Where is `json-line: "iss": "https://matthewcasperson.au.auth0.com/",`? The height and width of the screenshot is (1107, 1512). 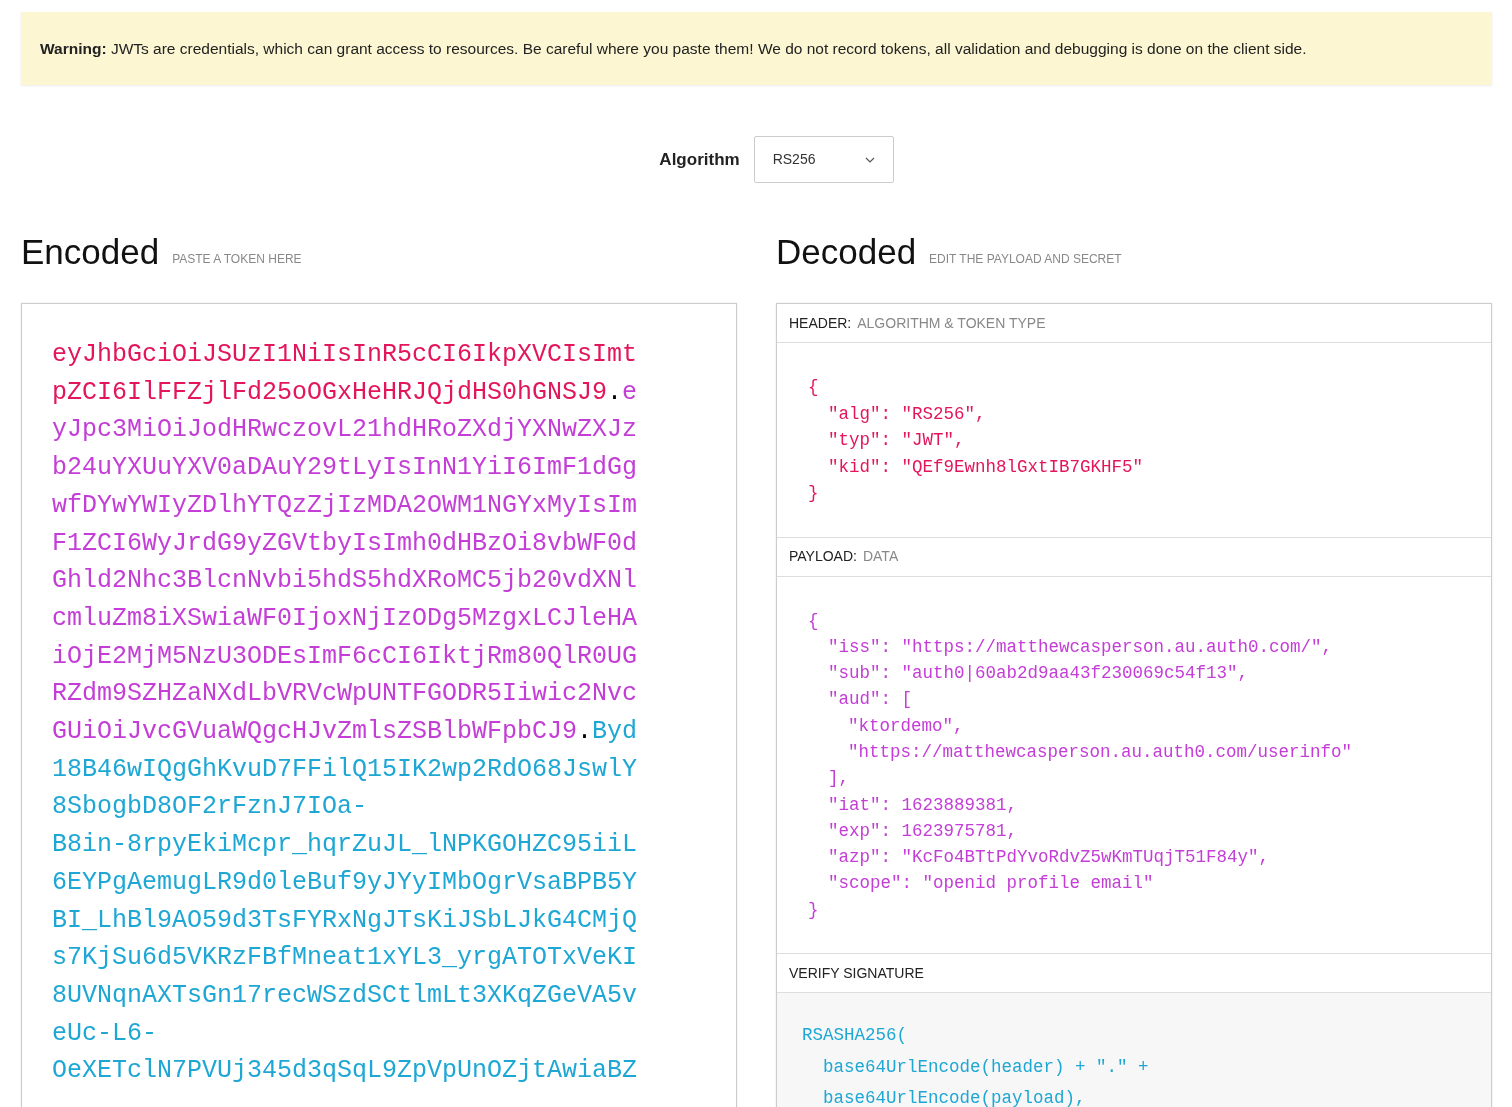
json-line: "iss": "https://matthewcasperson.au.auth0.com/", is located at coordinates (1080, 647).